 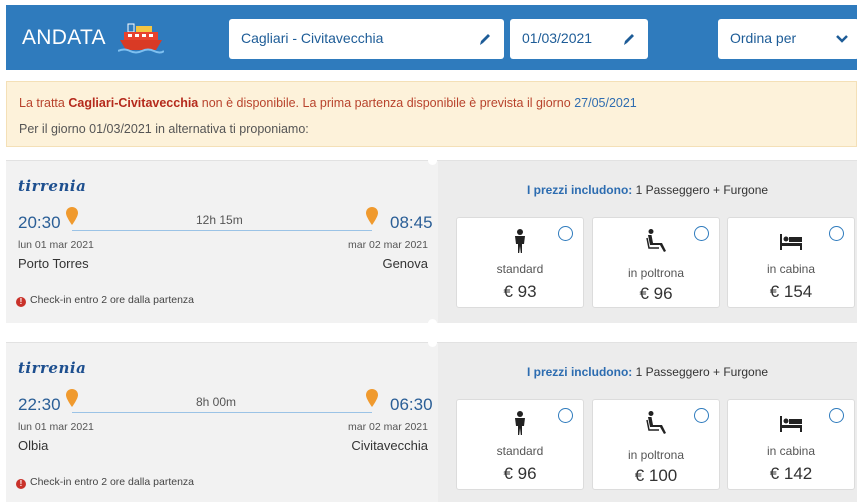 I want to click on date-value: 01/03/2021, so click(x=557, y=38).